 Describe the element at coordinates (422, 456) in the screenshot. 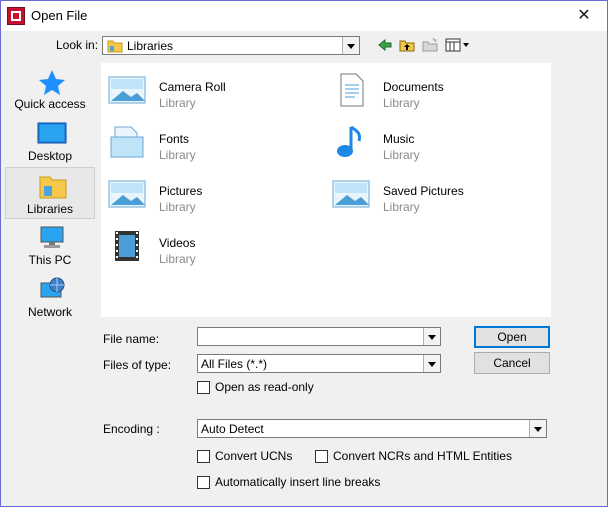

I see `checkbox-label: Convert NCRs and HTML Entities` at that location.